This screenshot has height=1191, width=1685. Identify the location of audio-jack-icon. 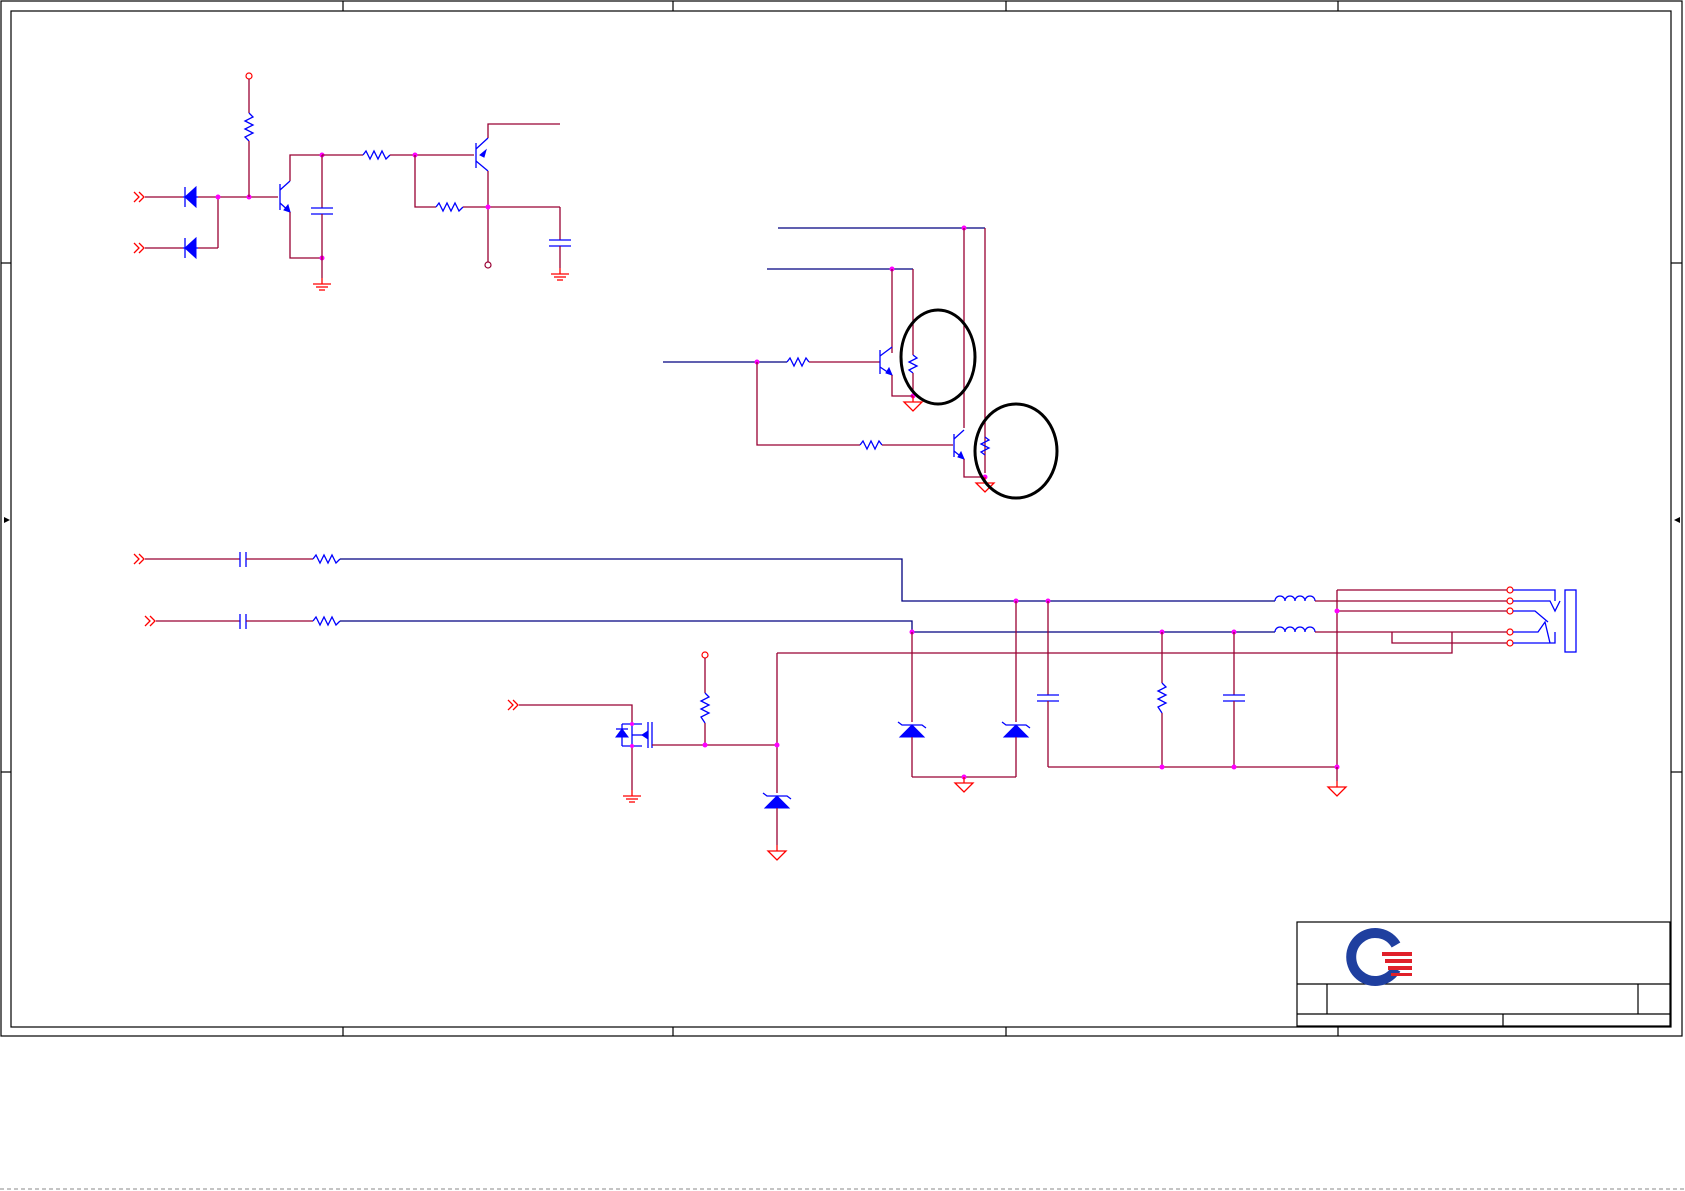
(1541, 619).